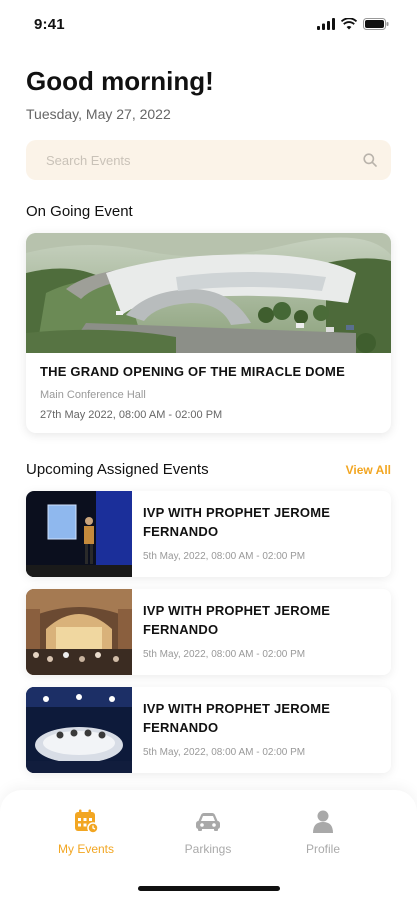 The height and width of the screenshot is (900, 417). I want to click on person-icon, so click(323, 821).